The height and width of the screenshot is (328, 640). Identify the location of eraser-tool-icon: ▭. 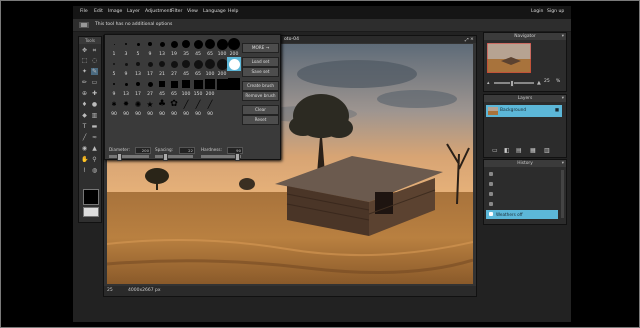
(94, 82).